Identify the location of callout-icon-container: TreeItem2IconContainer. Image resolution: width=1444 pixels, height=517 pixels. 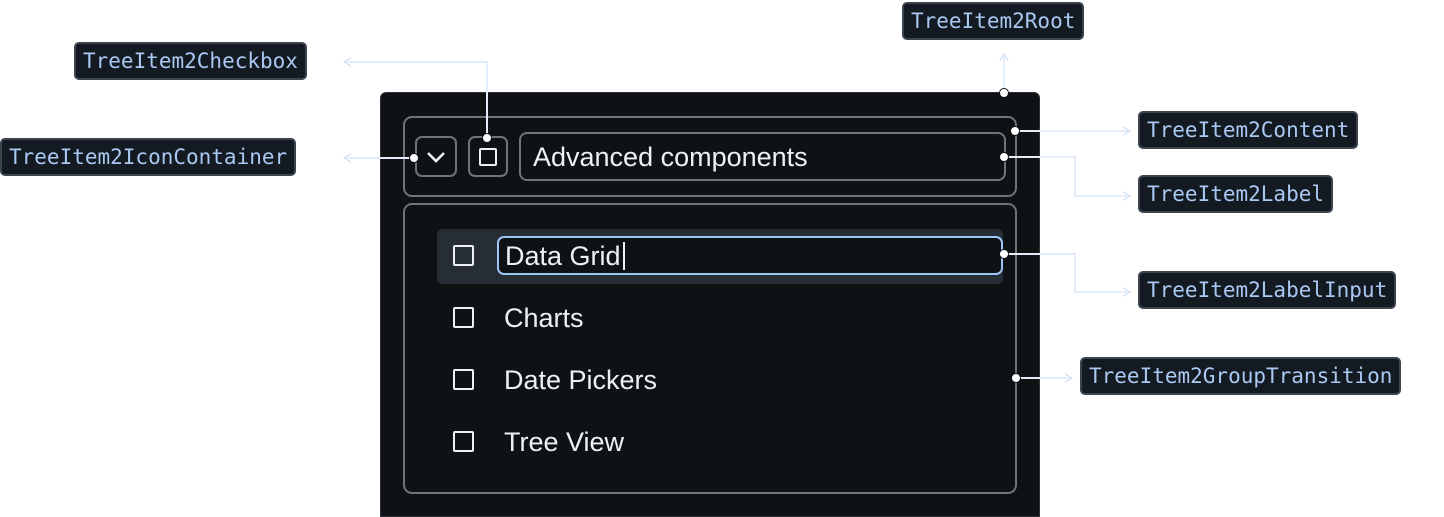
(148, 157).